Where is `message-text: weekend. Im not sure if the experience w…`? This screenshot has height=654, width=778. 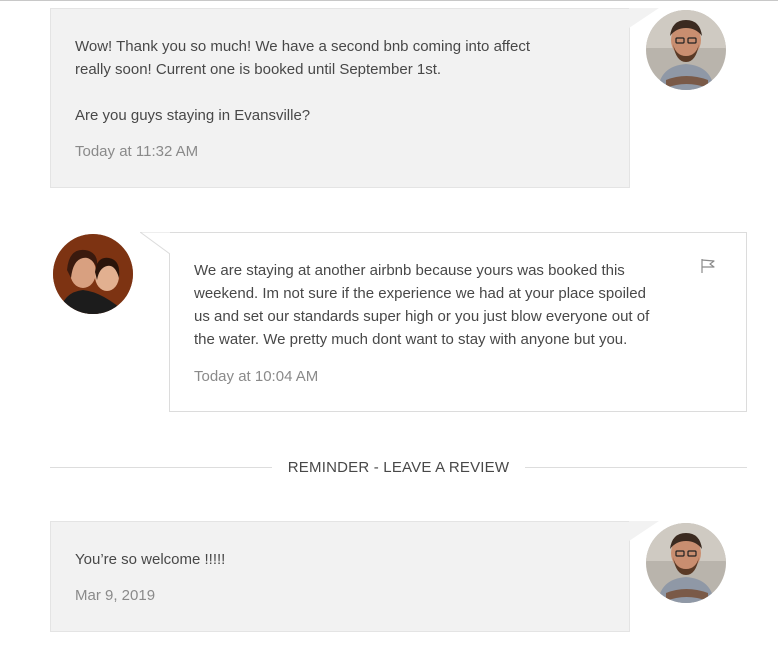
message-text: weekend. Im not sure if the experience w… is located at coordinates (420, 293).